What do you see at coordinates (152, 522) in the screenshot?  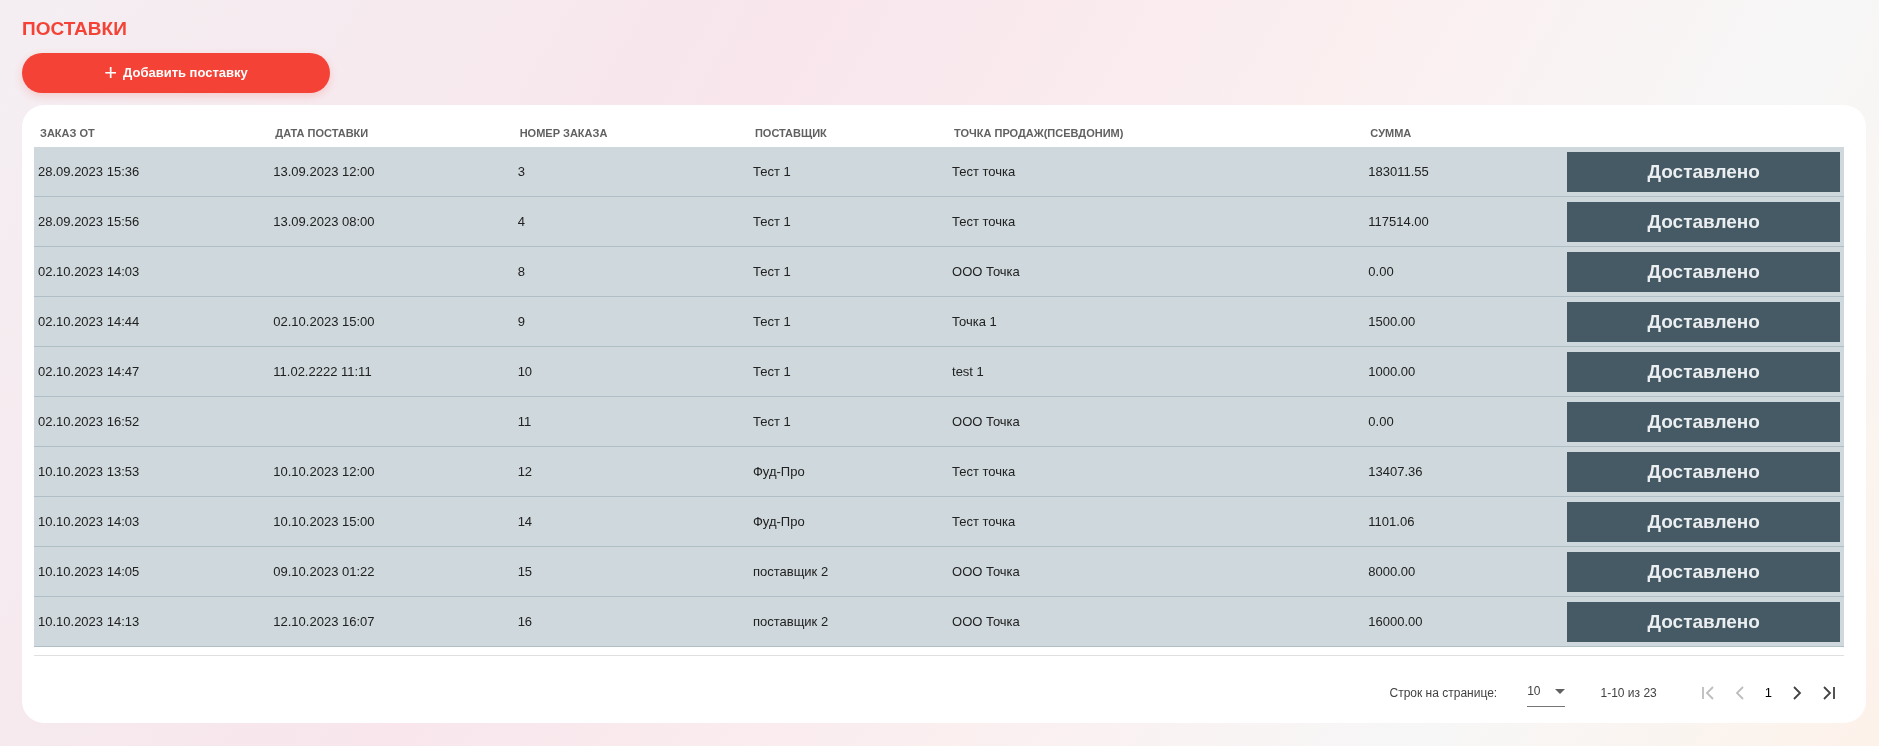 I see `table-cell: 10.10.2023 14:03` at bounding box center [152, 522].